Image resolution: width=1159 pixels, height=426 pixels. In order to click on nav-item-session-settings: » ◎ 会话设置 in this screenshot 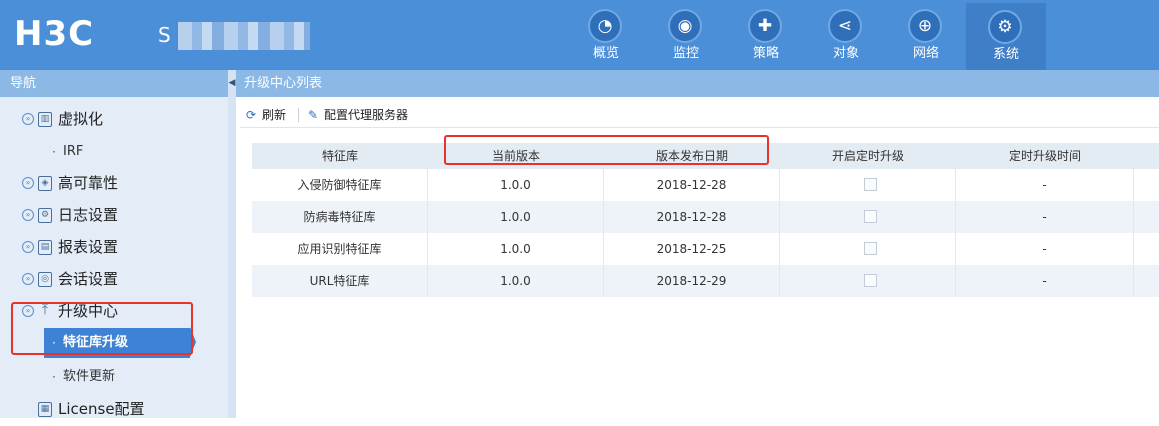, I will do `click(114, 280)`.